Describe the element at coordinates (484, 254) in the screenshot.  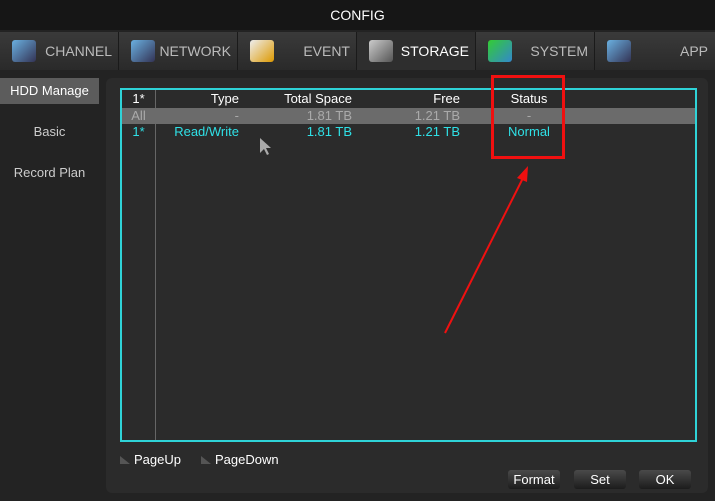
I see `annotation-arrow` at that location.